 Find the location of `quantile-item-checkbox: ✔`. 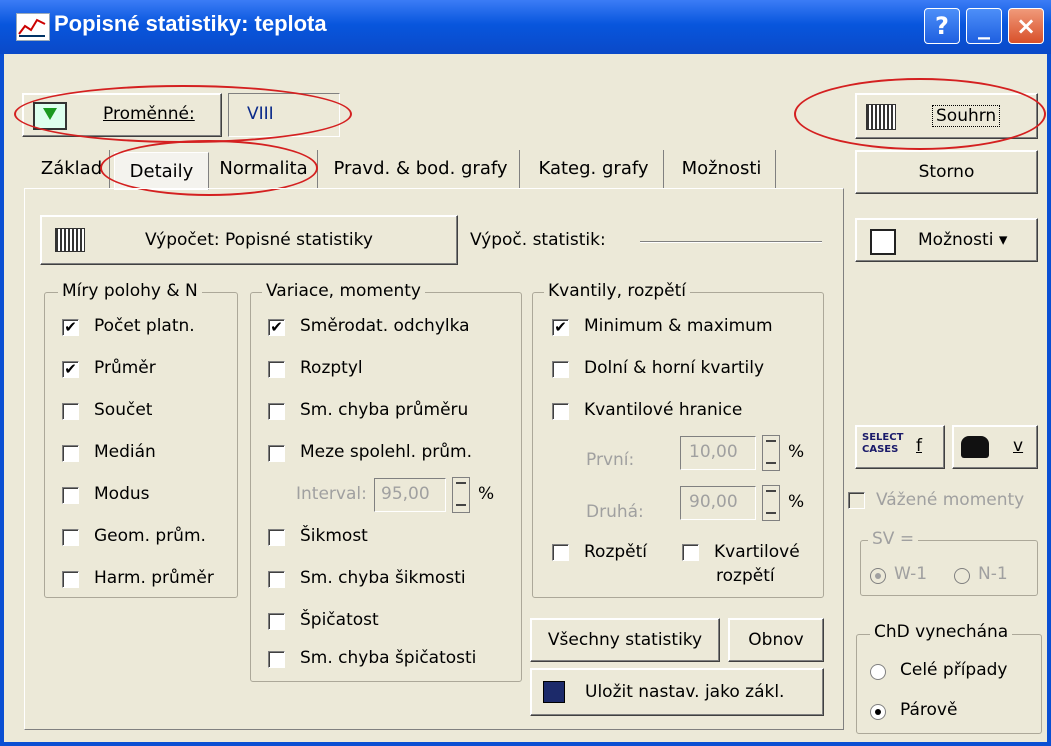

quantile-item-checkbox: ✔ is located at coordinates (560, 327).